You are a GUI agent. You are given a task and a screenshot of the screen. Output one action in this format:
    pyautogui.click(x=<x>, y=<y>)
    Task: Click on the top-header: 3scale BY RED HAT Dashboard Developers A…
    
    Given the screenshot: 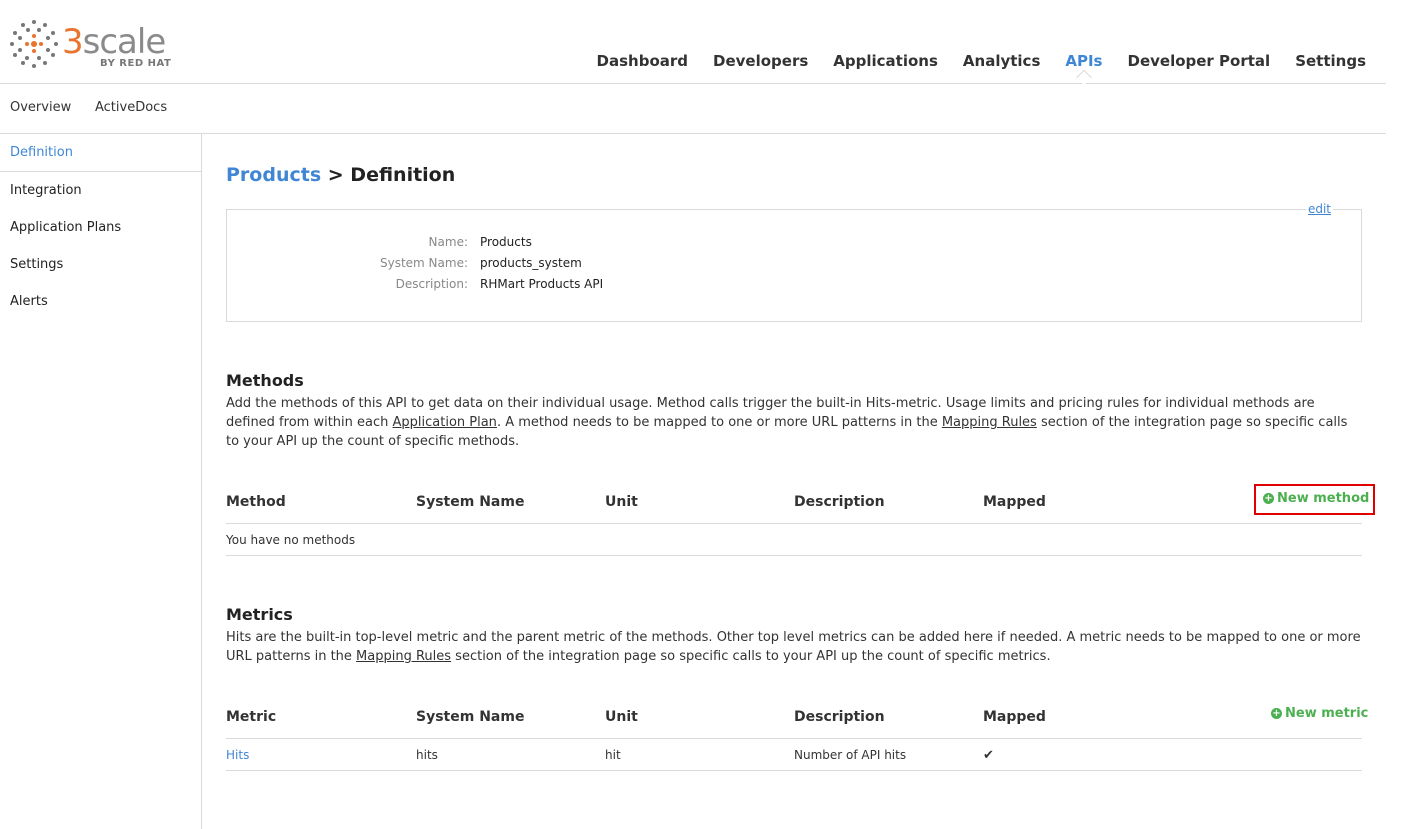 What is the action you would take?
    pyautogui.click(x=693, y=42)
    